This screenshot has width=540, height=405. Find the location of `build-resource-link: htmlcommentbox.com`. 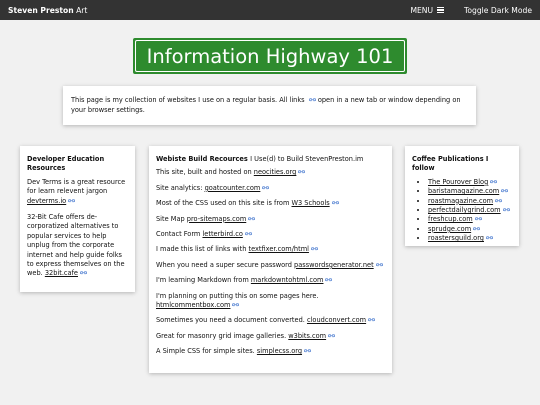

build-resource-link: htmlcommentbox.com is located at coordinates (193, 305).